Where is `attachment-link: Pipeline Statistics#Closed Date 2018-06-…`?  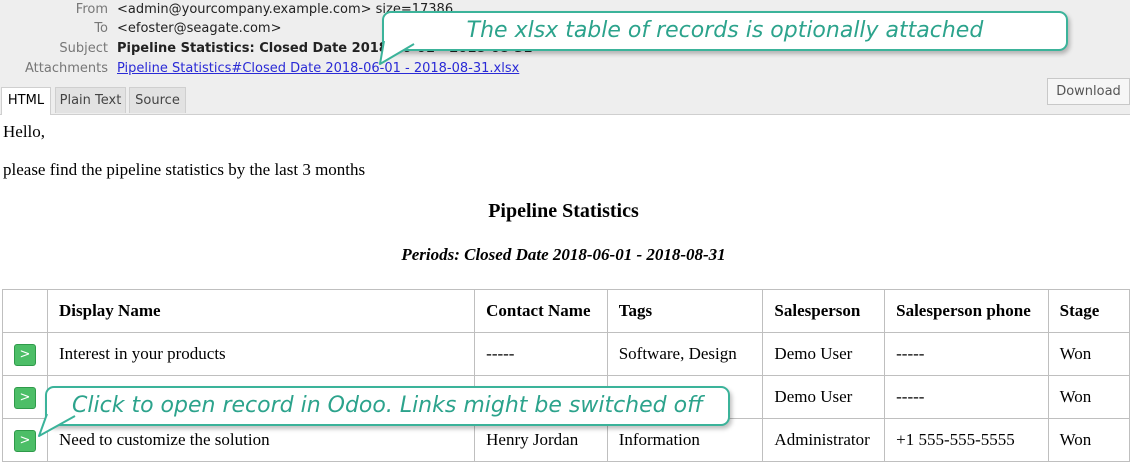
attachment-link: Pipeline Statistics#Closed Date 2018-06-… is located at coordinates (318, 69).